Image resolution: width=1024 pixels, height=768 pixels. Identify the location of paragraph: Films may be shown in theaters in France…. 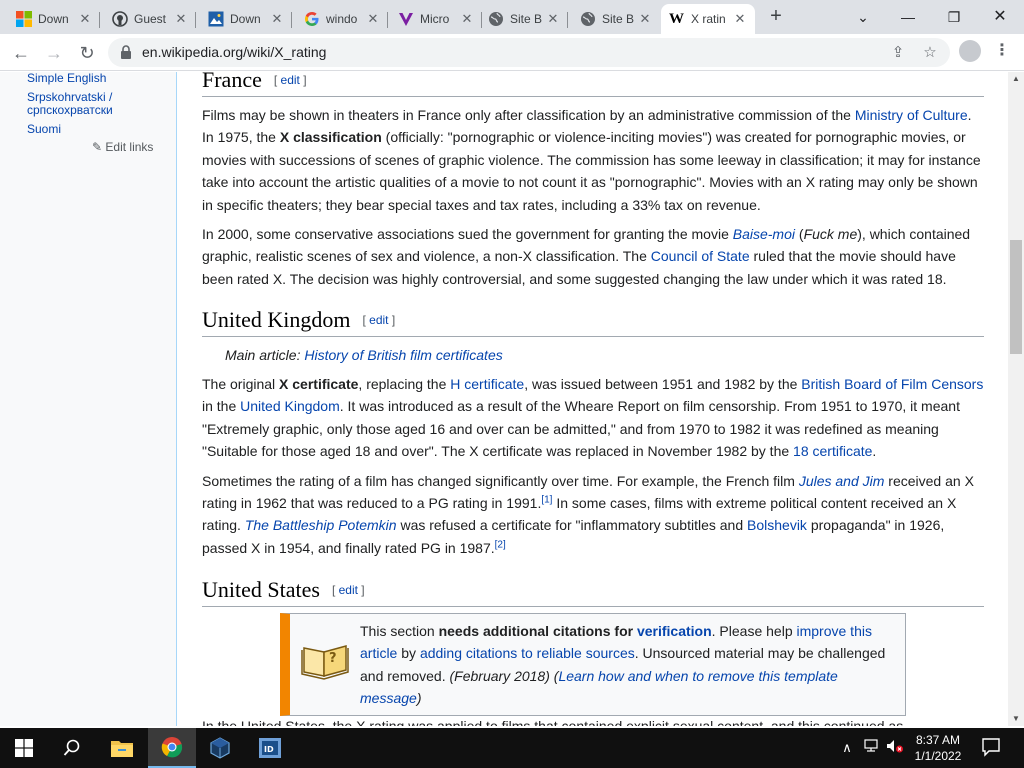
(593, 160).